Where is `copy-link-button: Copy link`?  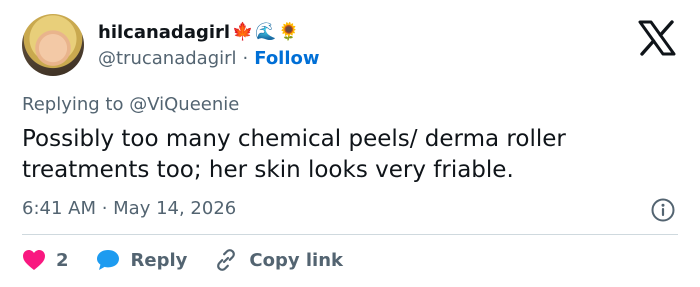 copy-link-button: Copy link is located at coordinates (278, 260).